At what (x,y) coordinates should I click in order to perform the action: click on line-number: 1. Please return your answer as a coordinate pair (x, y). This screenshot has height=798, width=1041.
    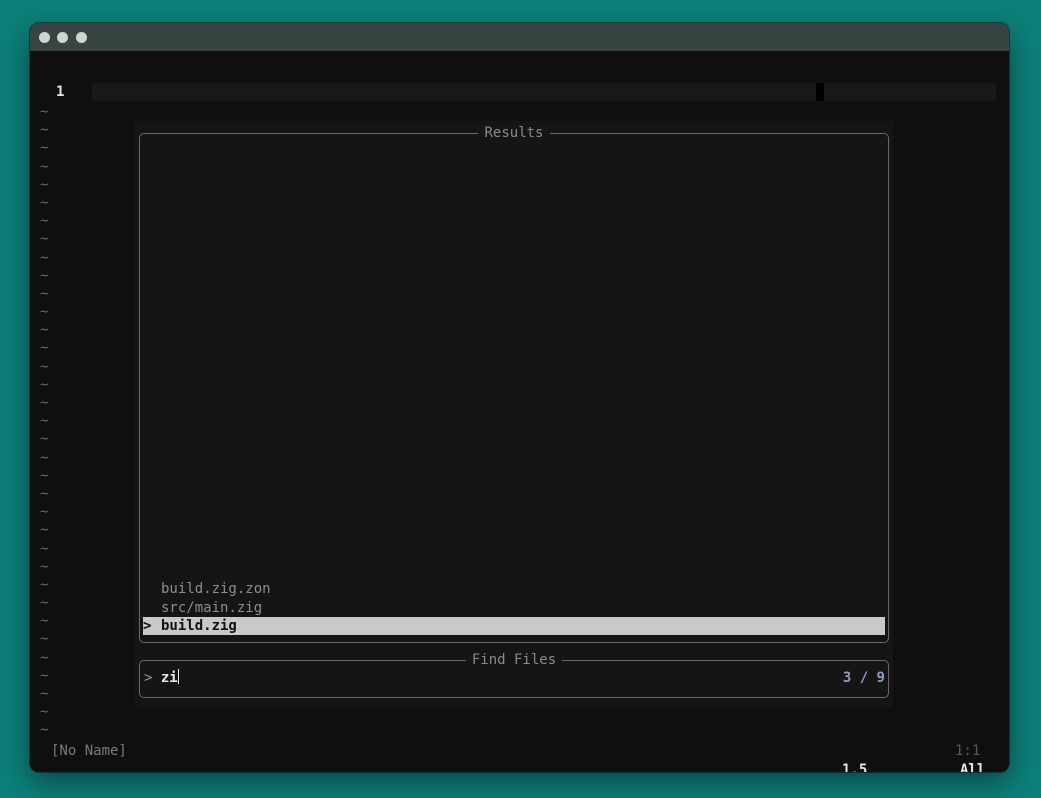
    Looking at the image, I should click on (60, 92).